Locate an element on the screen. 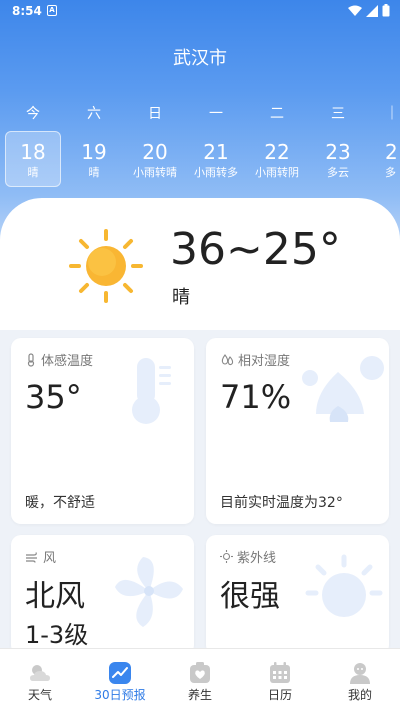  day-item-20: 日 20 小雨转晴 is located at coordinates (155, 144).